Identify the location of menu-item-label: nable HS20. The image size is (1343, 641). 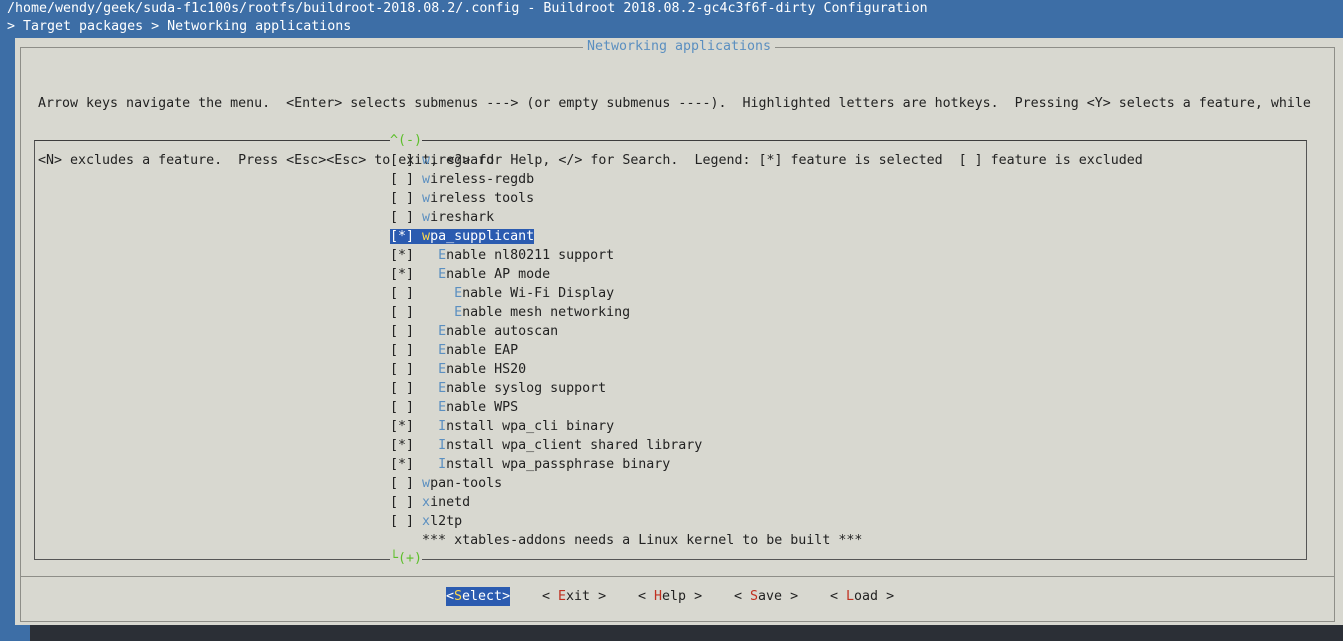
(486, 369).